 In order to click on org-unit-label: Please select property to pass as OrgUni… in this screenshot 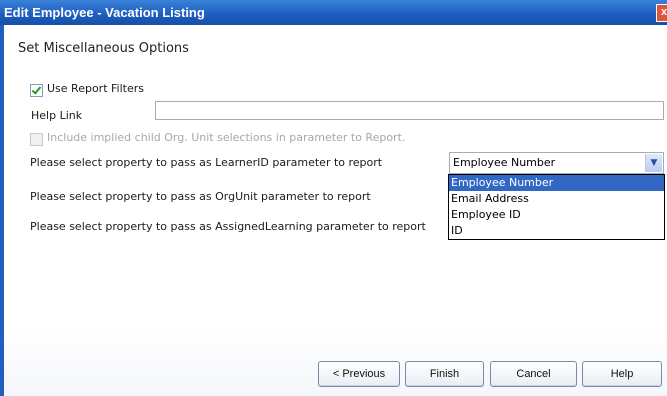, I will do `click(200, 196)`.